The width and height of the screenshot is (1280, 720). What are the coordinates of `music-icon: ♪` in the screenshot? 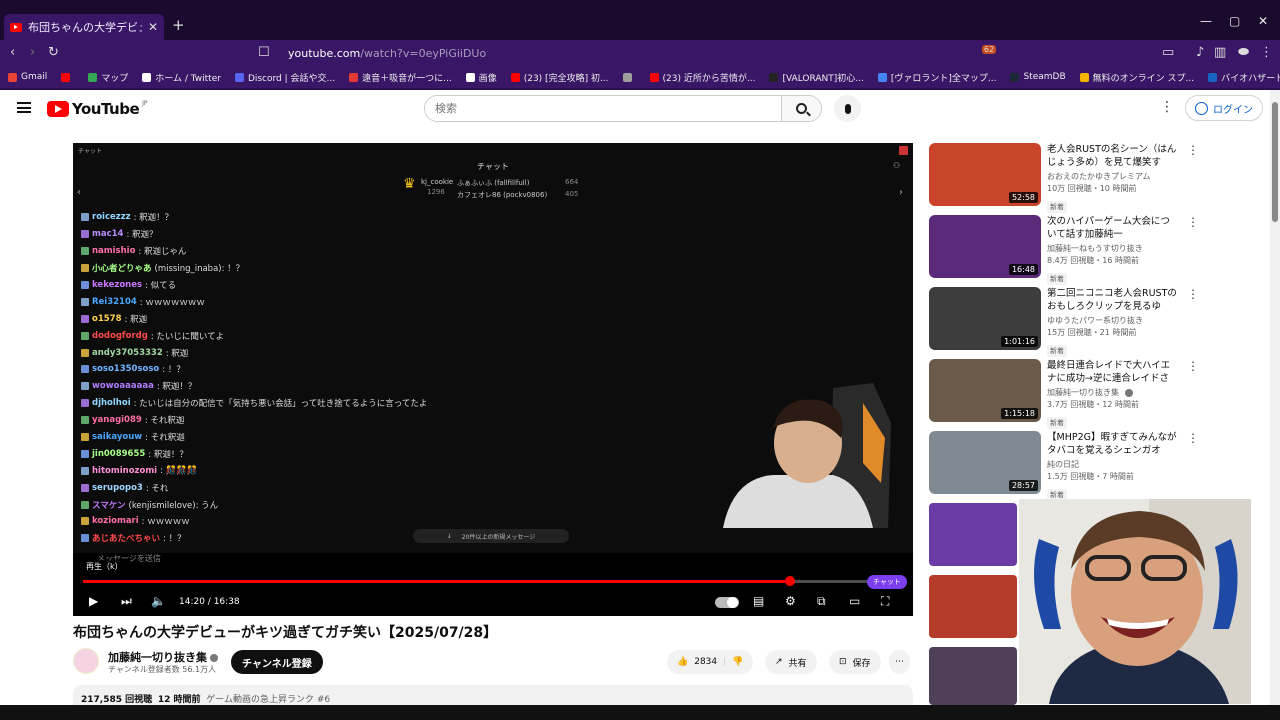 It's located at (1200, 52).